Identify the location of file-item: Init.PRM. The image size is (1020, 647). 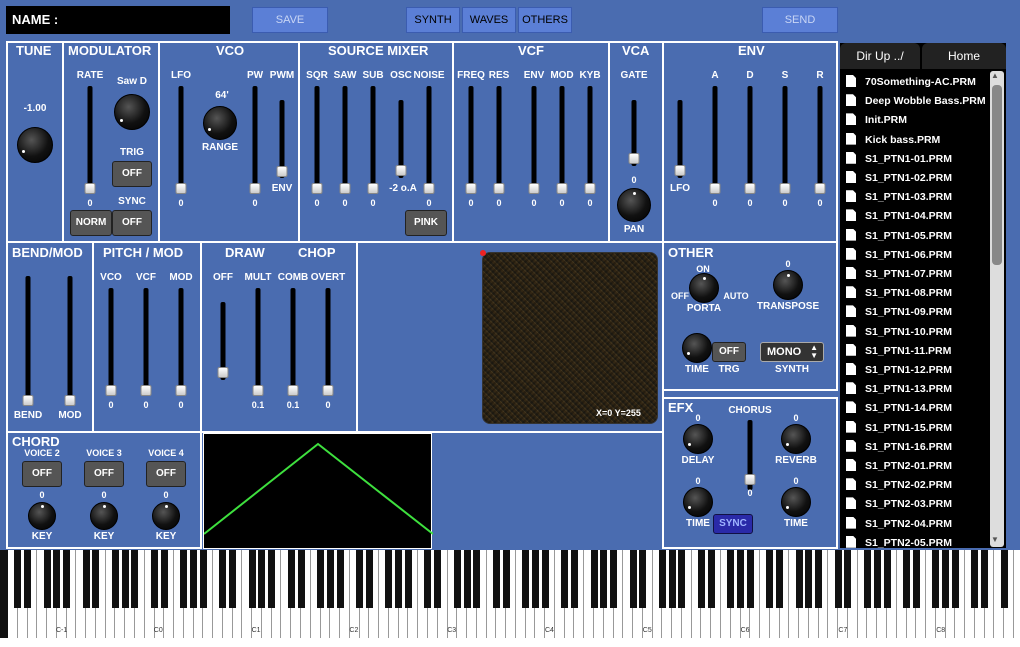
(876, 119).